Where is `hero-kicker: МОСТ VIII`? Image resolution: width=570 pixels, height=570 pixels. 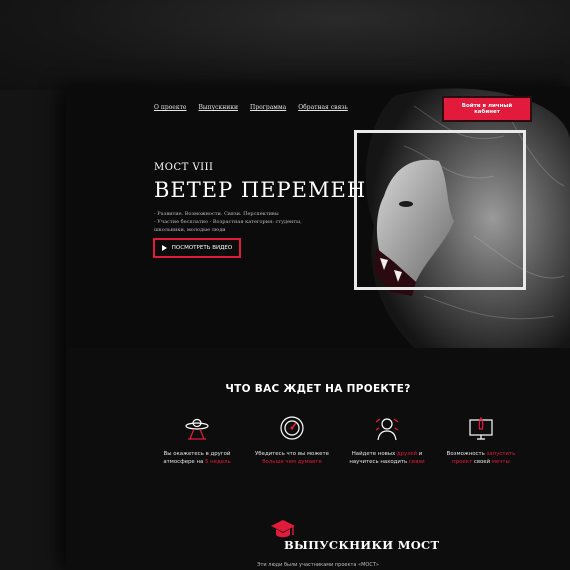 hero-kicker: МОСТ VIII is located at coordinates (184, 167).